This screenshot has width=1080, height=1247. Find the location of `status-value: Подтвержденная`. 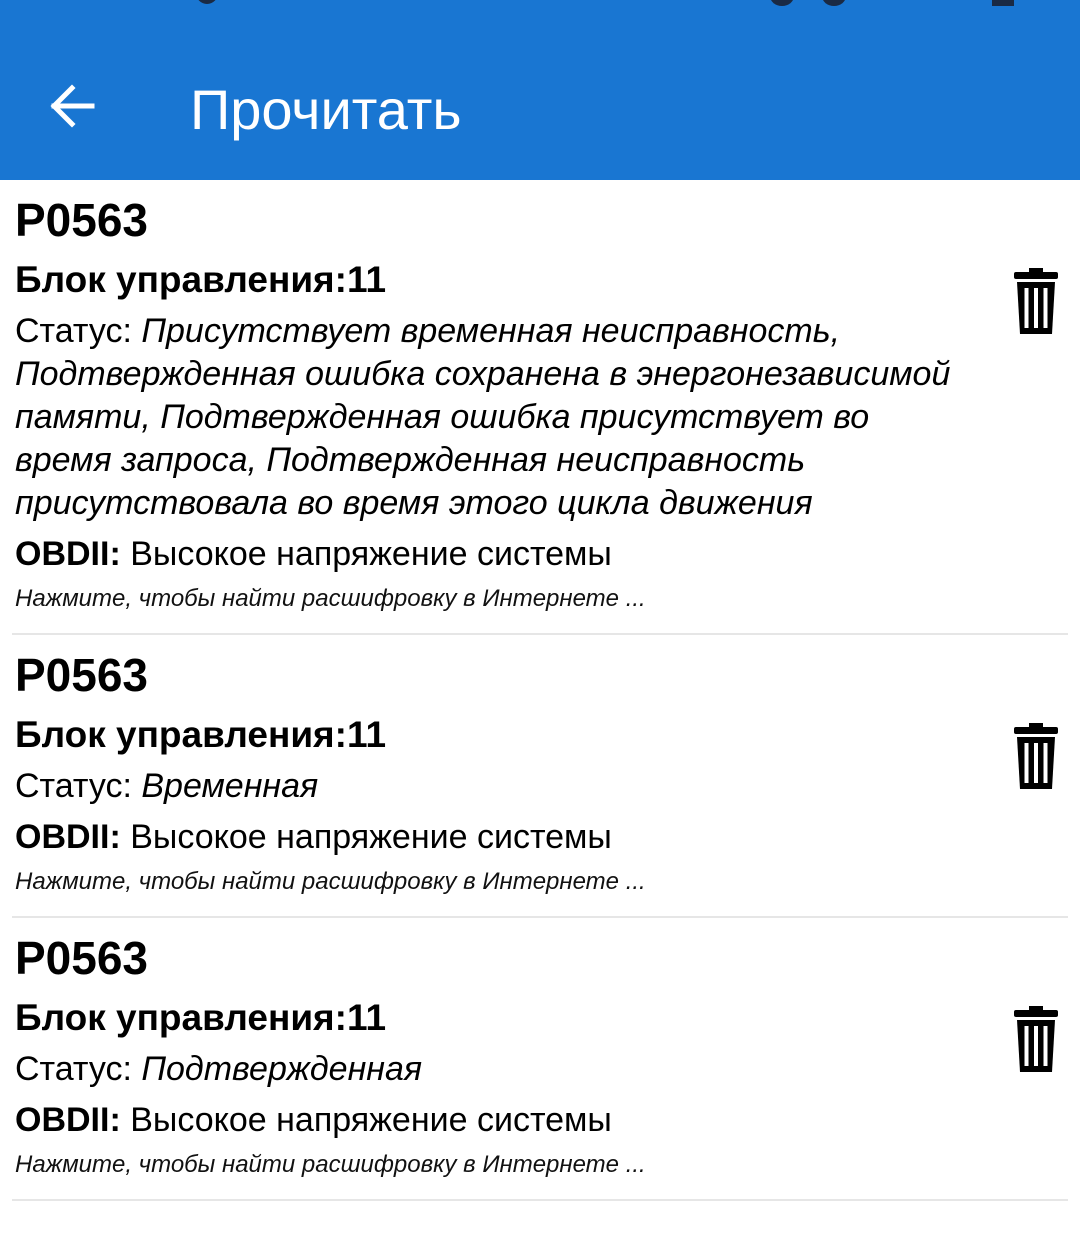

status-value: Подтвержденная is located at coordinates (282, 1069).